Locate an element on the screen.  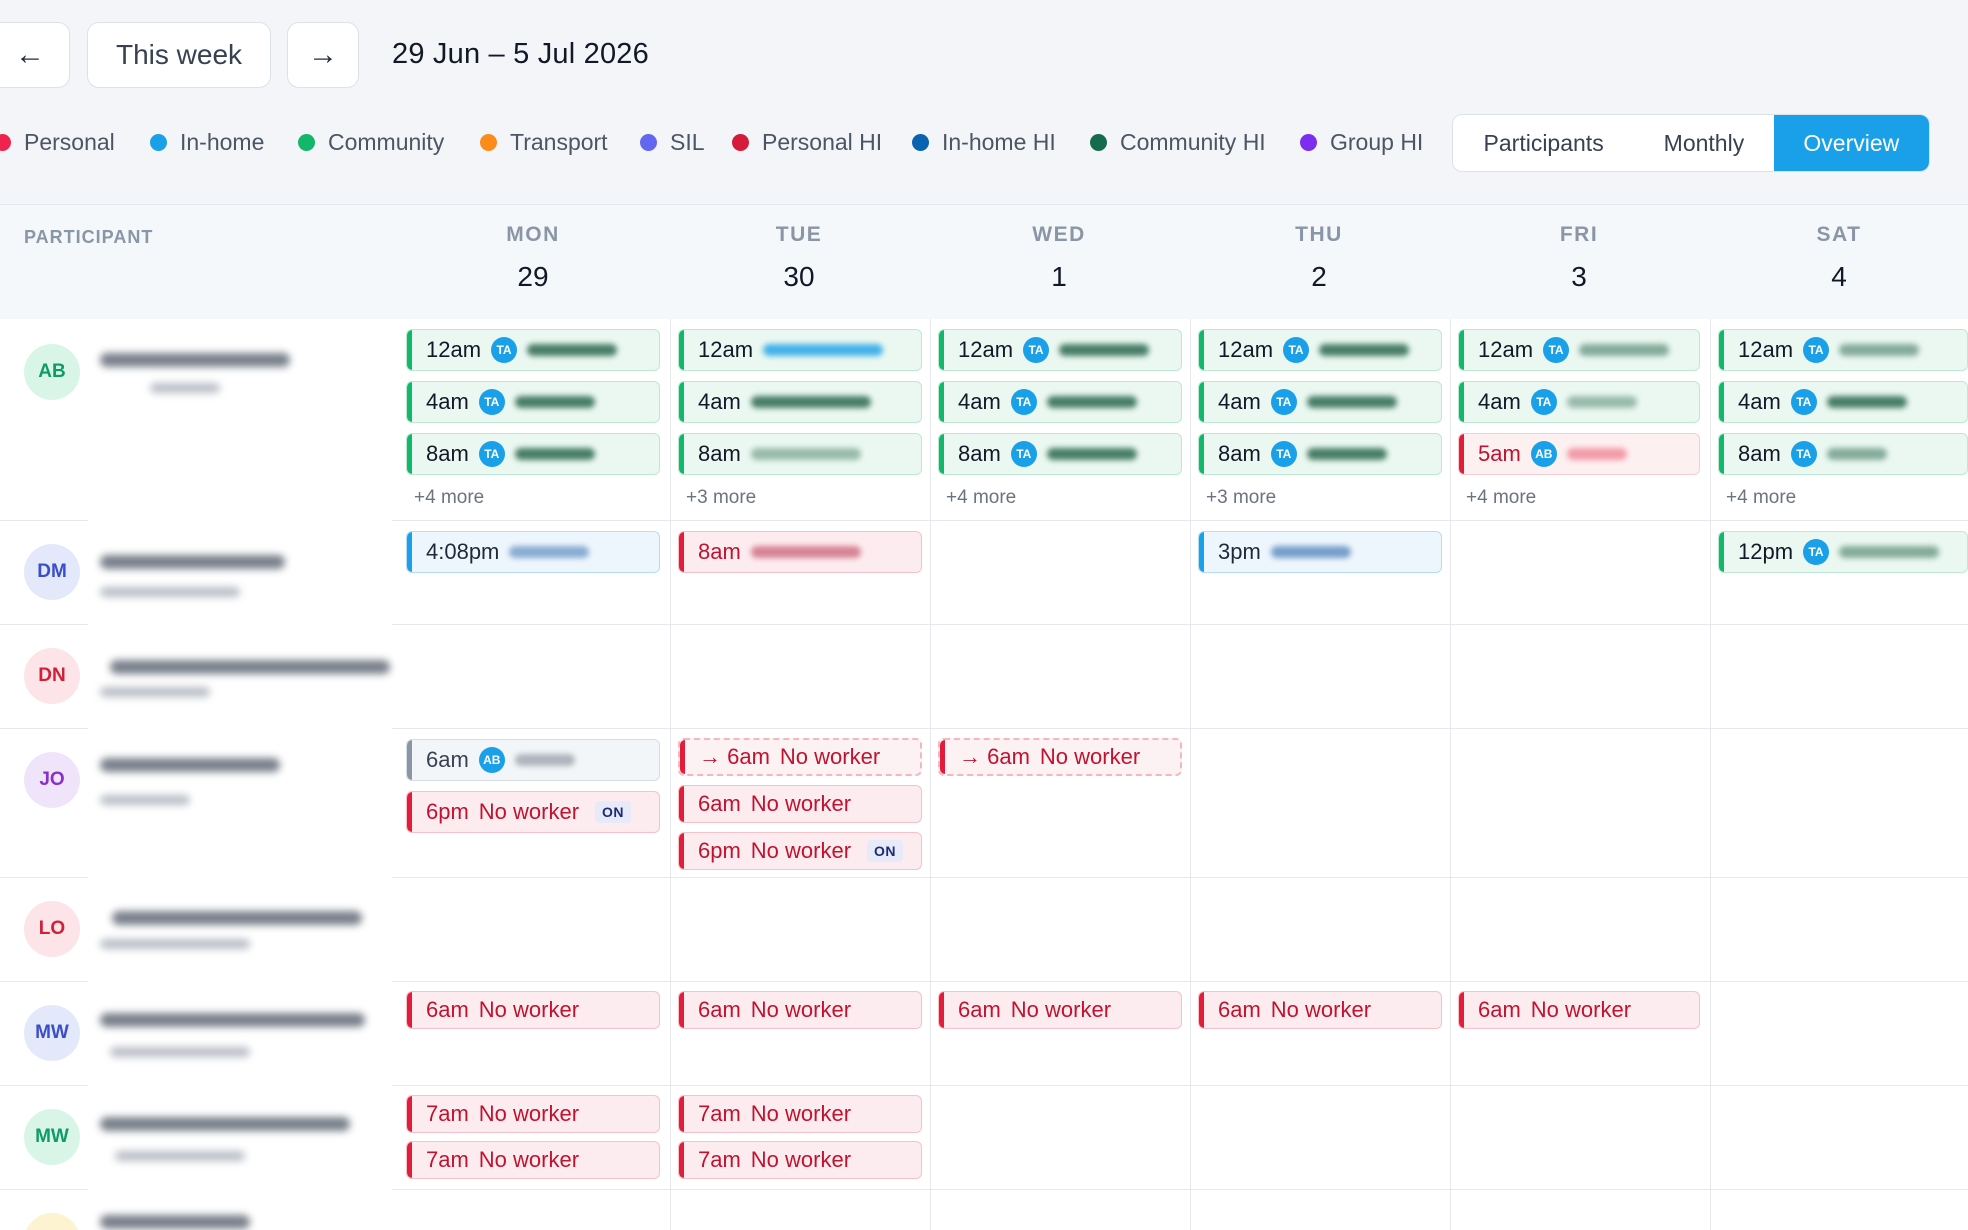
avatar: LO is located at coordinates (52, 929).